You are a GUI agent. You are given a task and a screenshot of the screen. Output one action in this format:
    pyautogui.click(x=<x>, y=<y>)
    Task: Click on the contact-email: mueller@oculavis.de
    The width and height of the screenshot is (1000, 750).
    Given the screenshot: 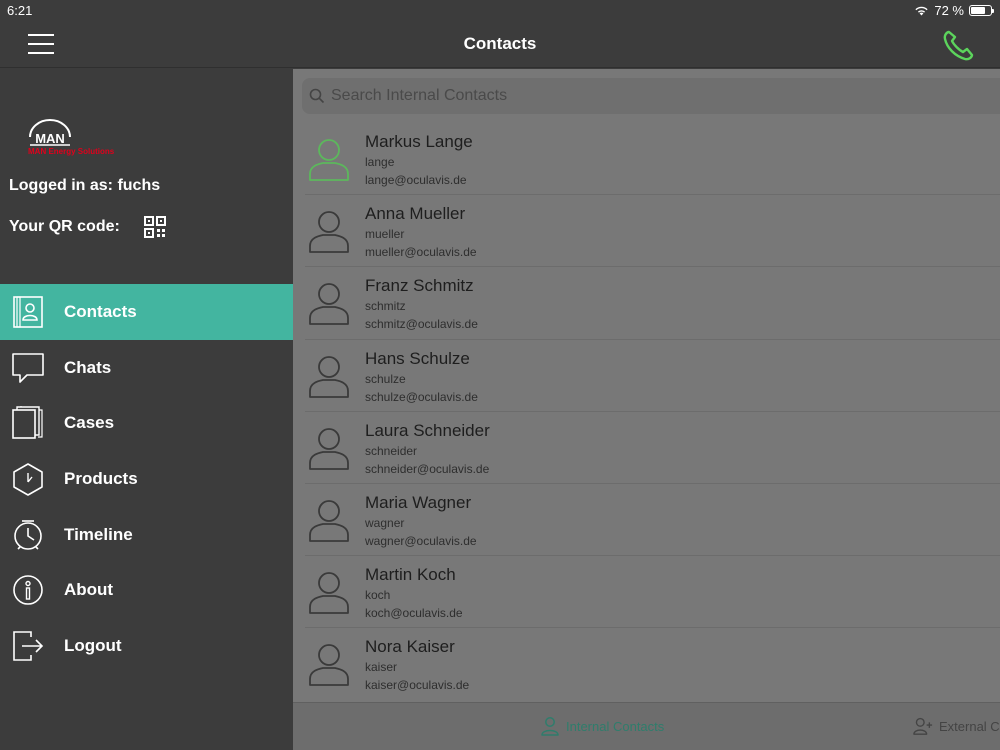 What is the action you would take?
    pyautogui.click(x=421, y=252)
    